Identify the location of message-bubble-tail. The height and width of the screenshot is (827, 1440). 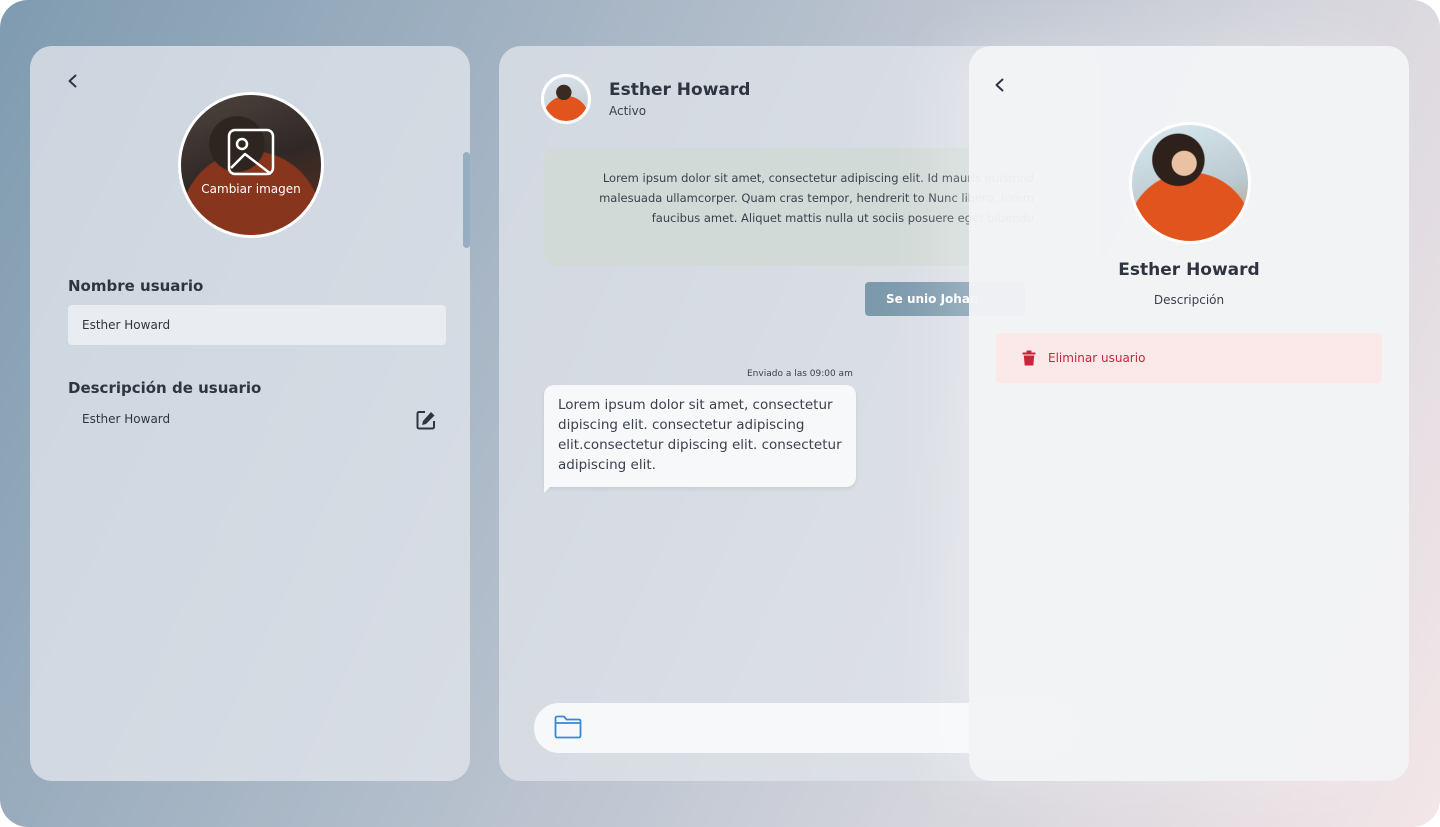
(549, 488).